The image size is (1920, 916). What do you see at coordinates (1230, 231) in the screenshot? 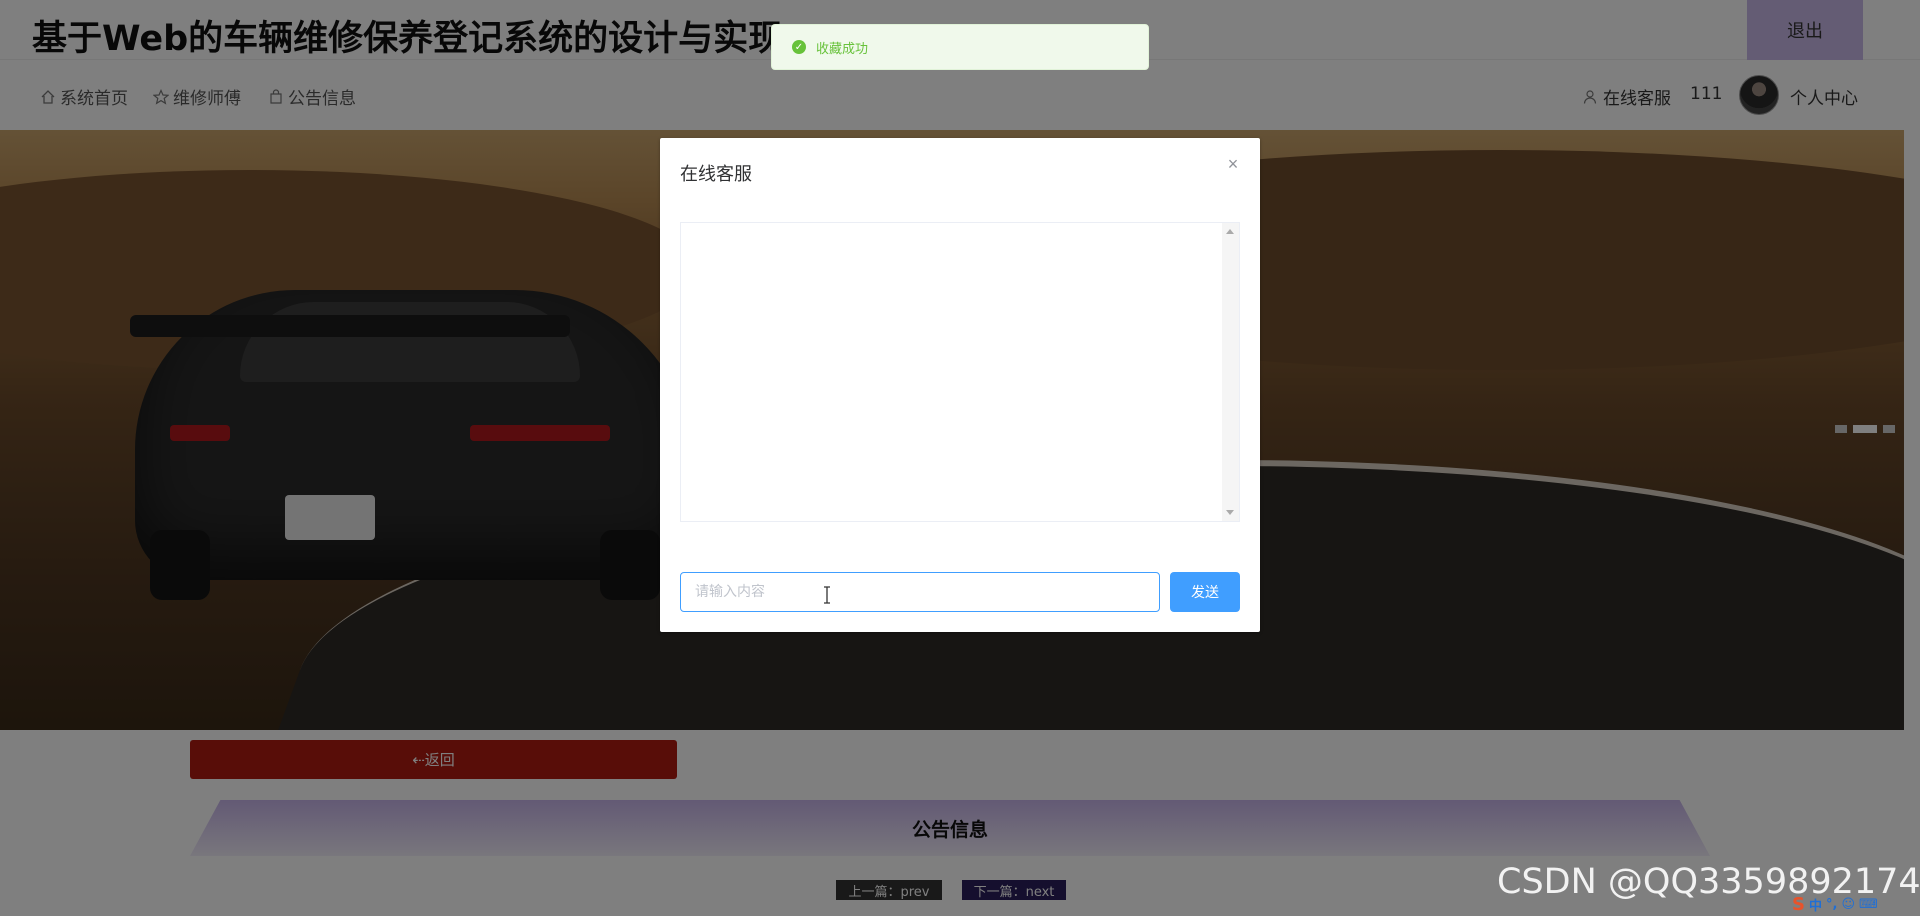
I see `scroll-up-arrow-icon` at bounding box center [1230, 231].